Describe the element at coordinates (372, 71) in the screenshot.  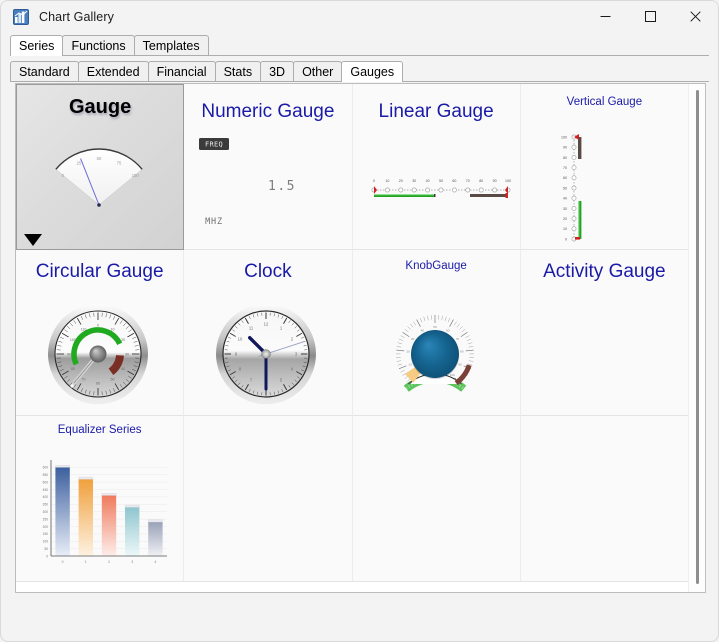
I see `tab-gauges: Gauges` at that location.